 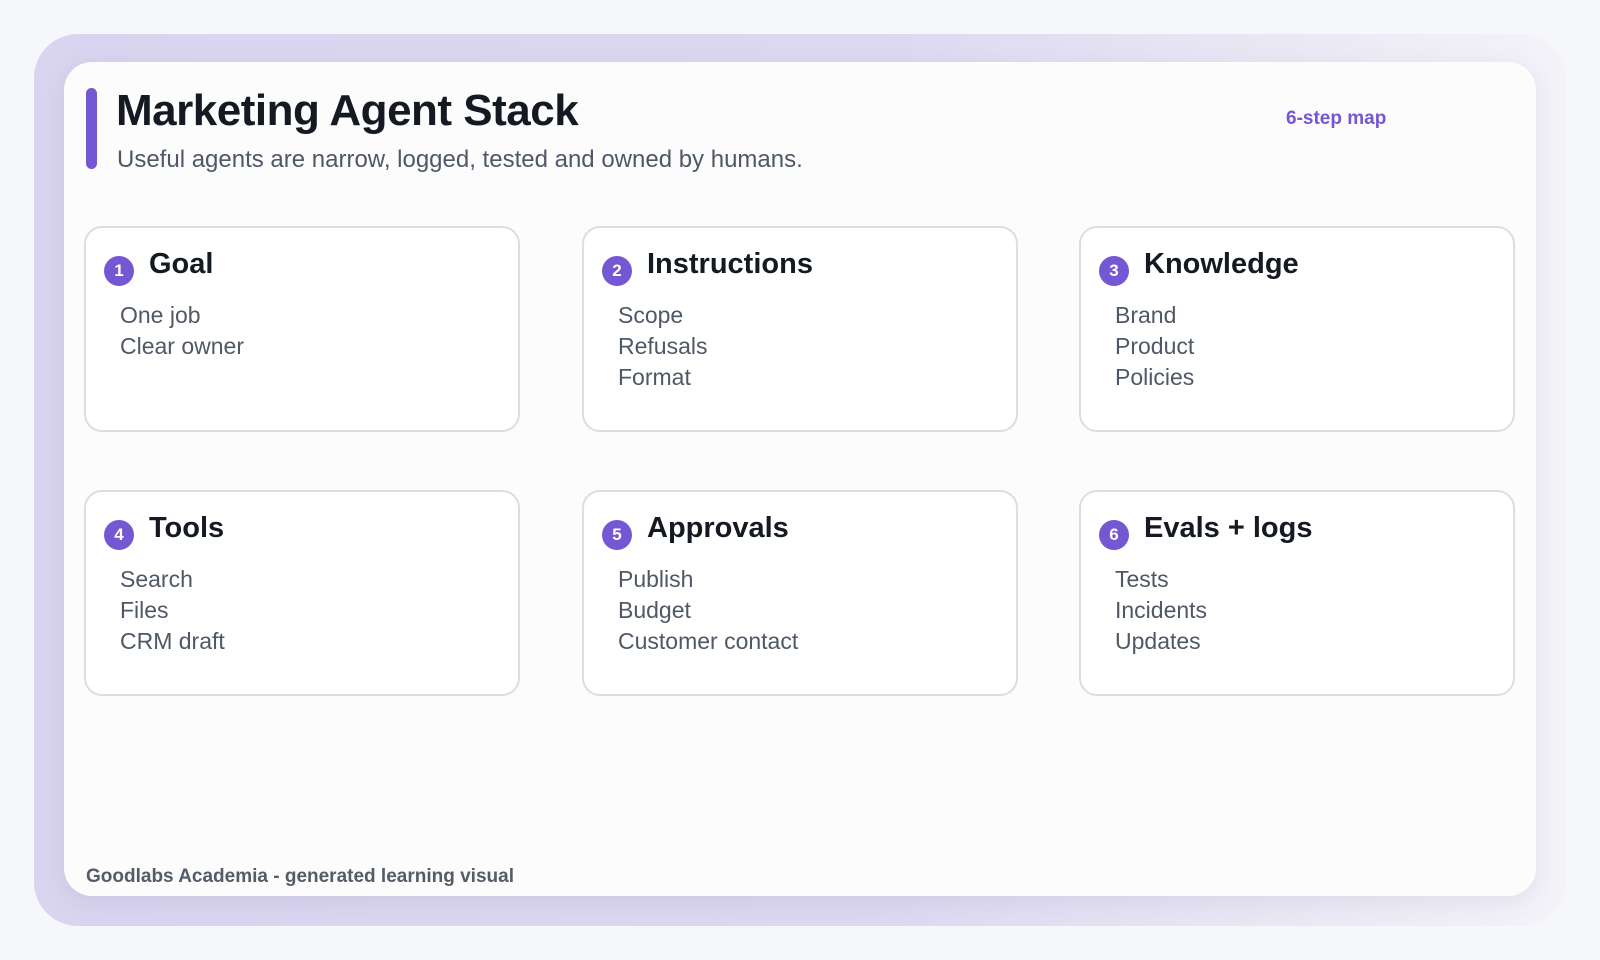 I want to click on step-item: Files, so click(x=144, y=610).